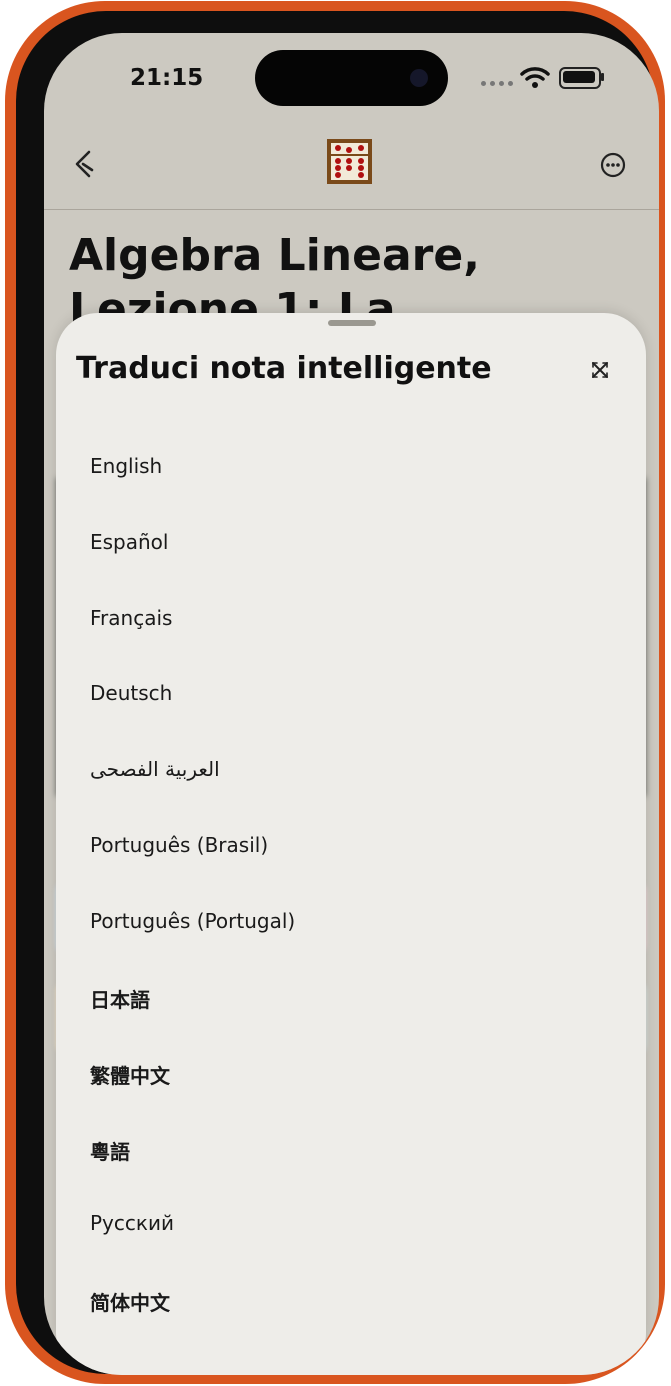 The image size is (671, 1386). I want to click on dynamic-island, so click(351, 78).